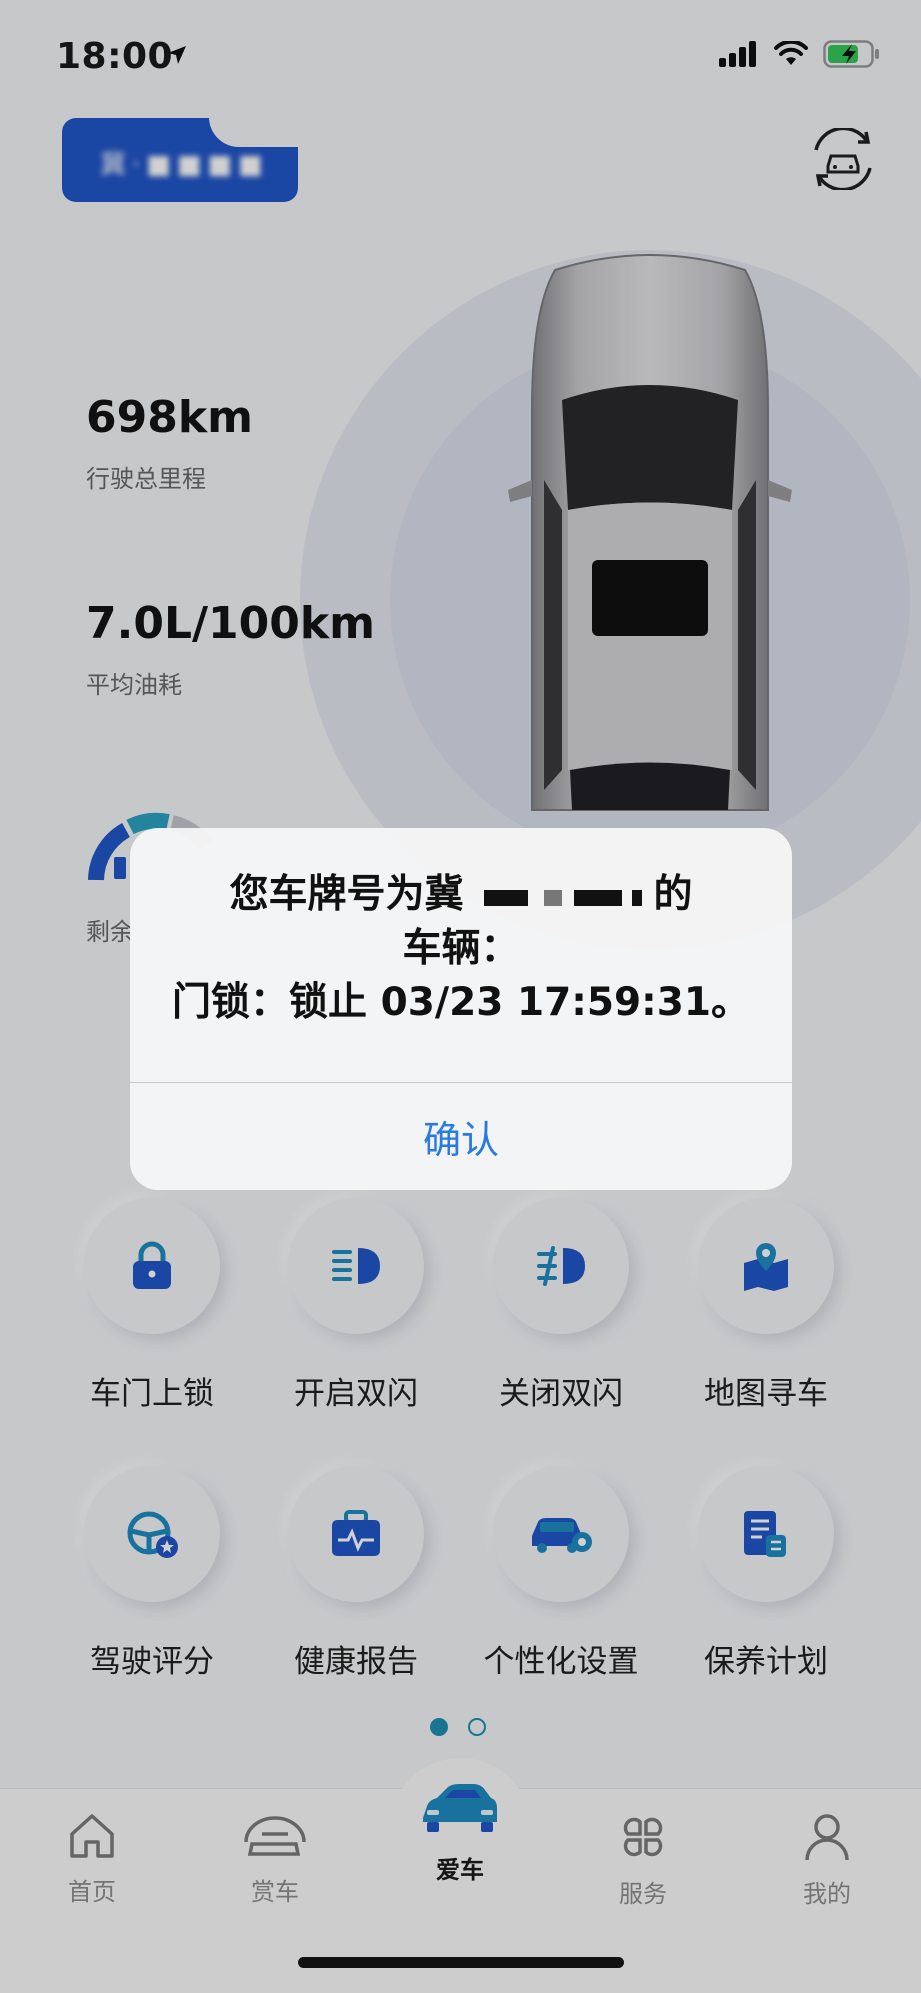  Describe the element at coordinates (461, 894) in the screenshot. I see `alert-message-line-1: 您车牌号为冀的` at that location.